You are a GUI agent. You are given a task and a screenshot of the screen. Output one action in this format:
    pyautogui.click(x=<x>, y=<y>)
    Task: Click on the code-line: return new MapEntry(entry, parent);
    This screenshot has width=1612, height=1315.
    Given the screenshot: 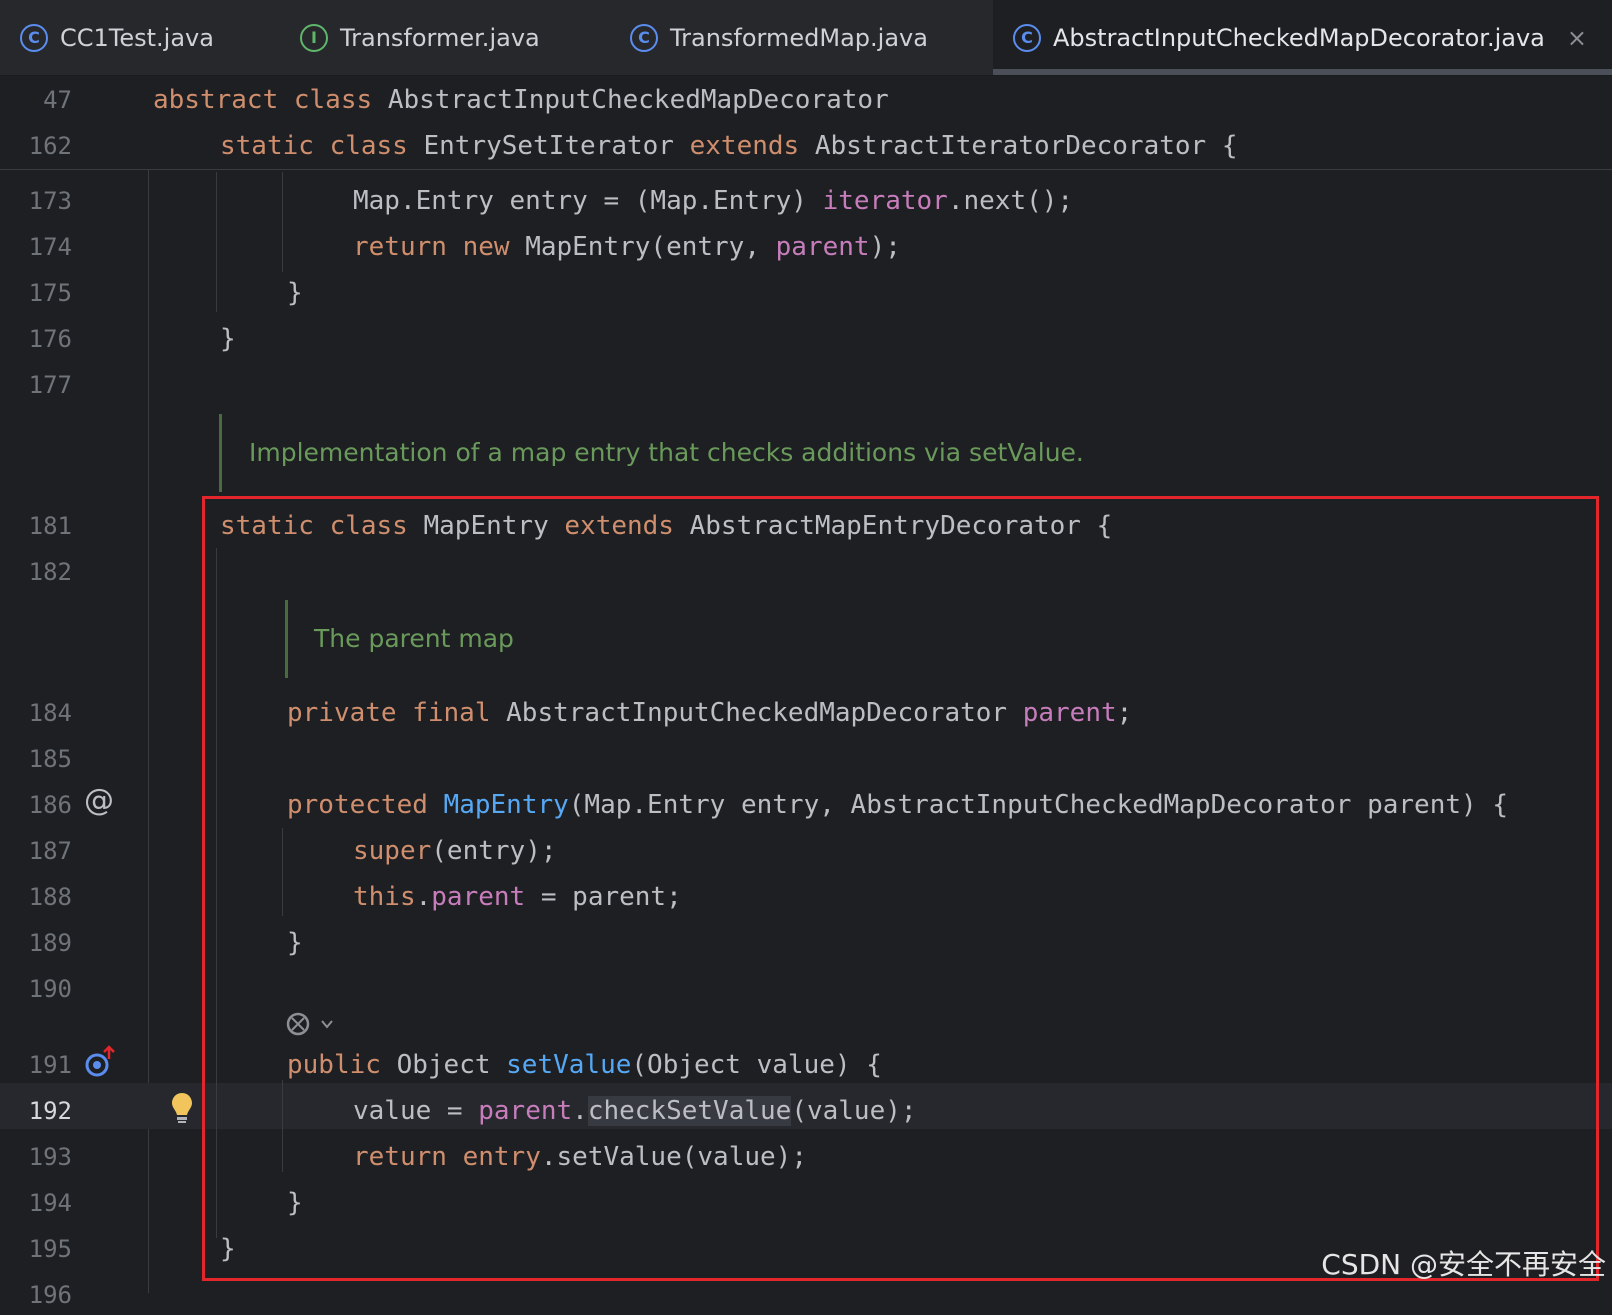 What is the action you would take?
    pyautogui.click(x=627, y=247)
    